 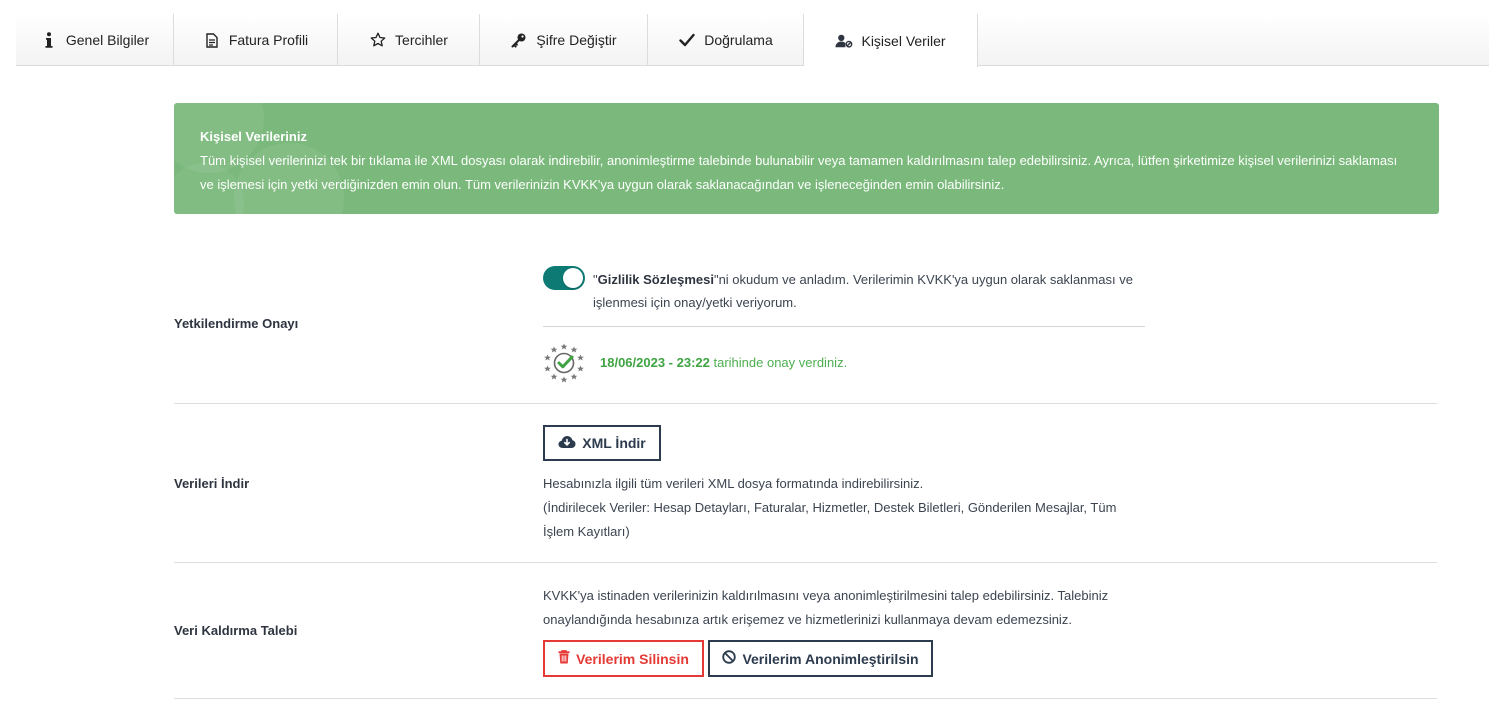 I want to click on delete-data-label: Verilerim Silinsin, so click(x=632, y=658).